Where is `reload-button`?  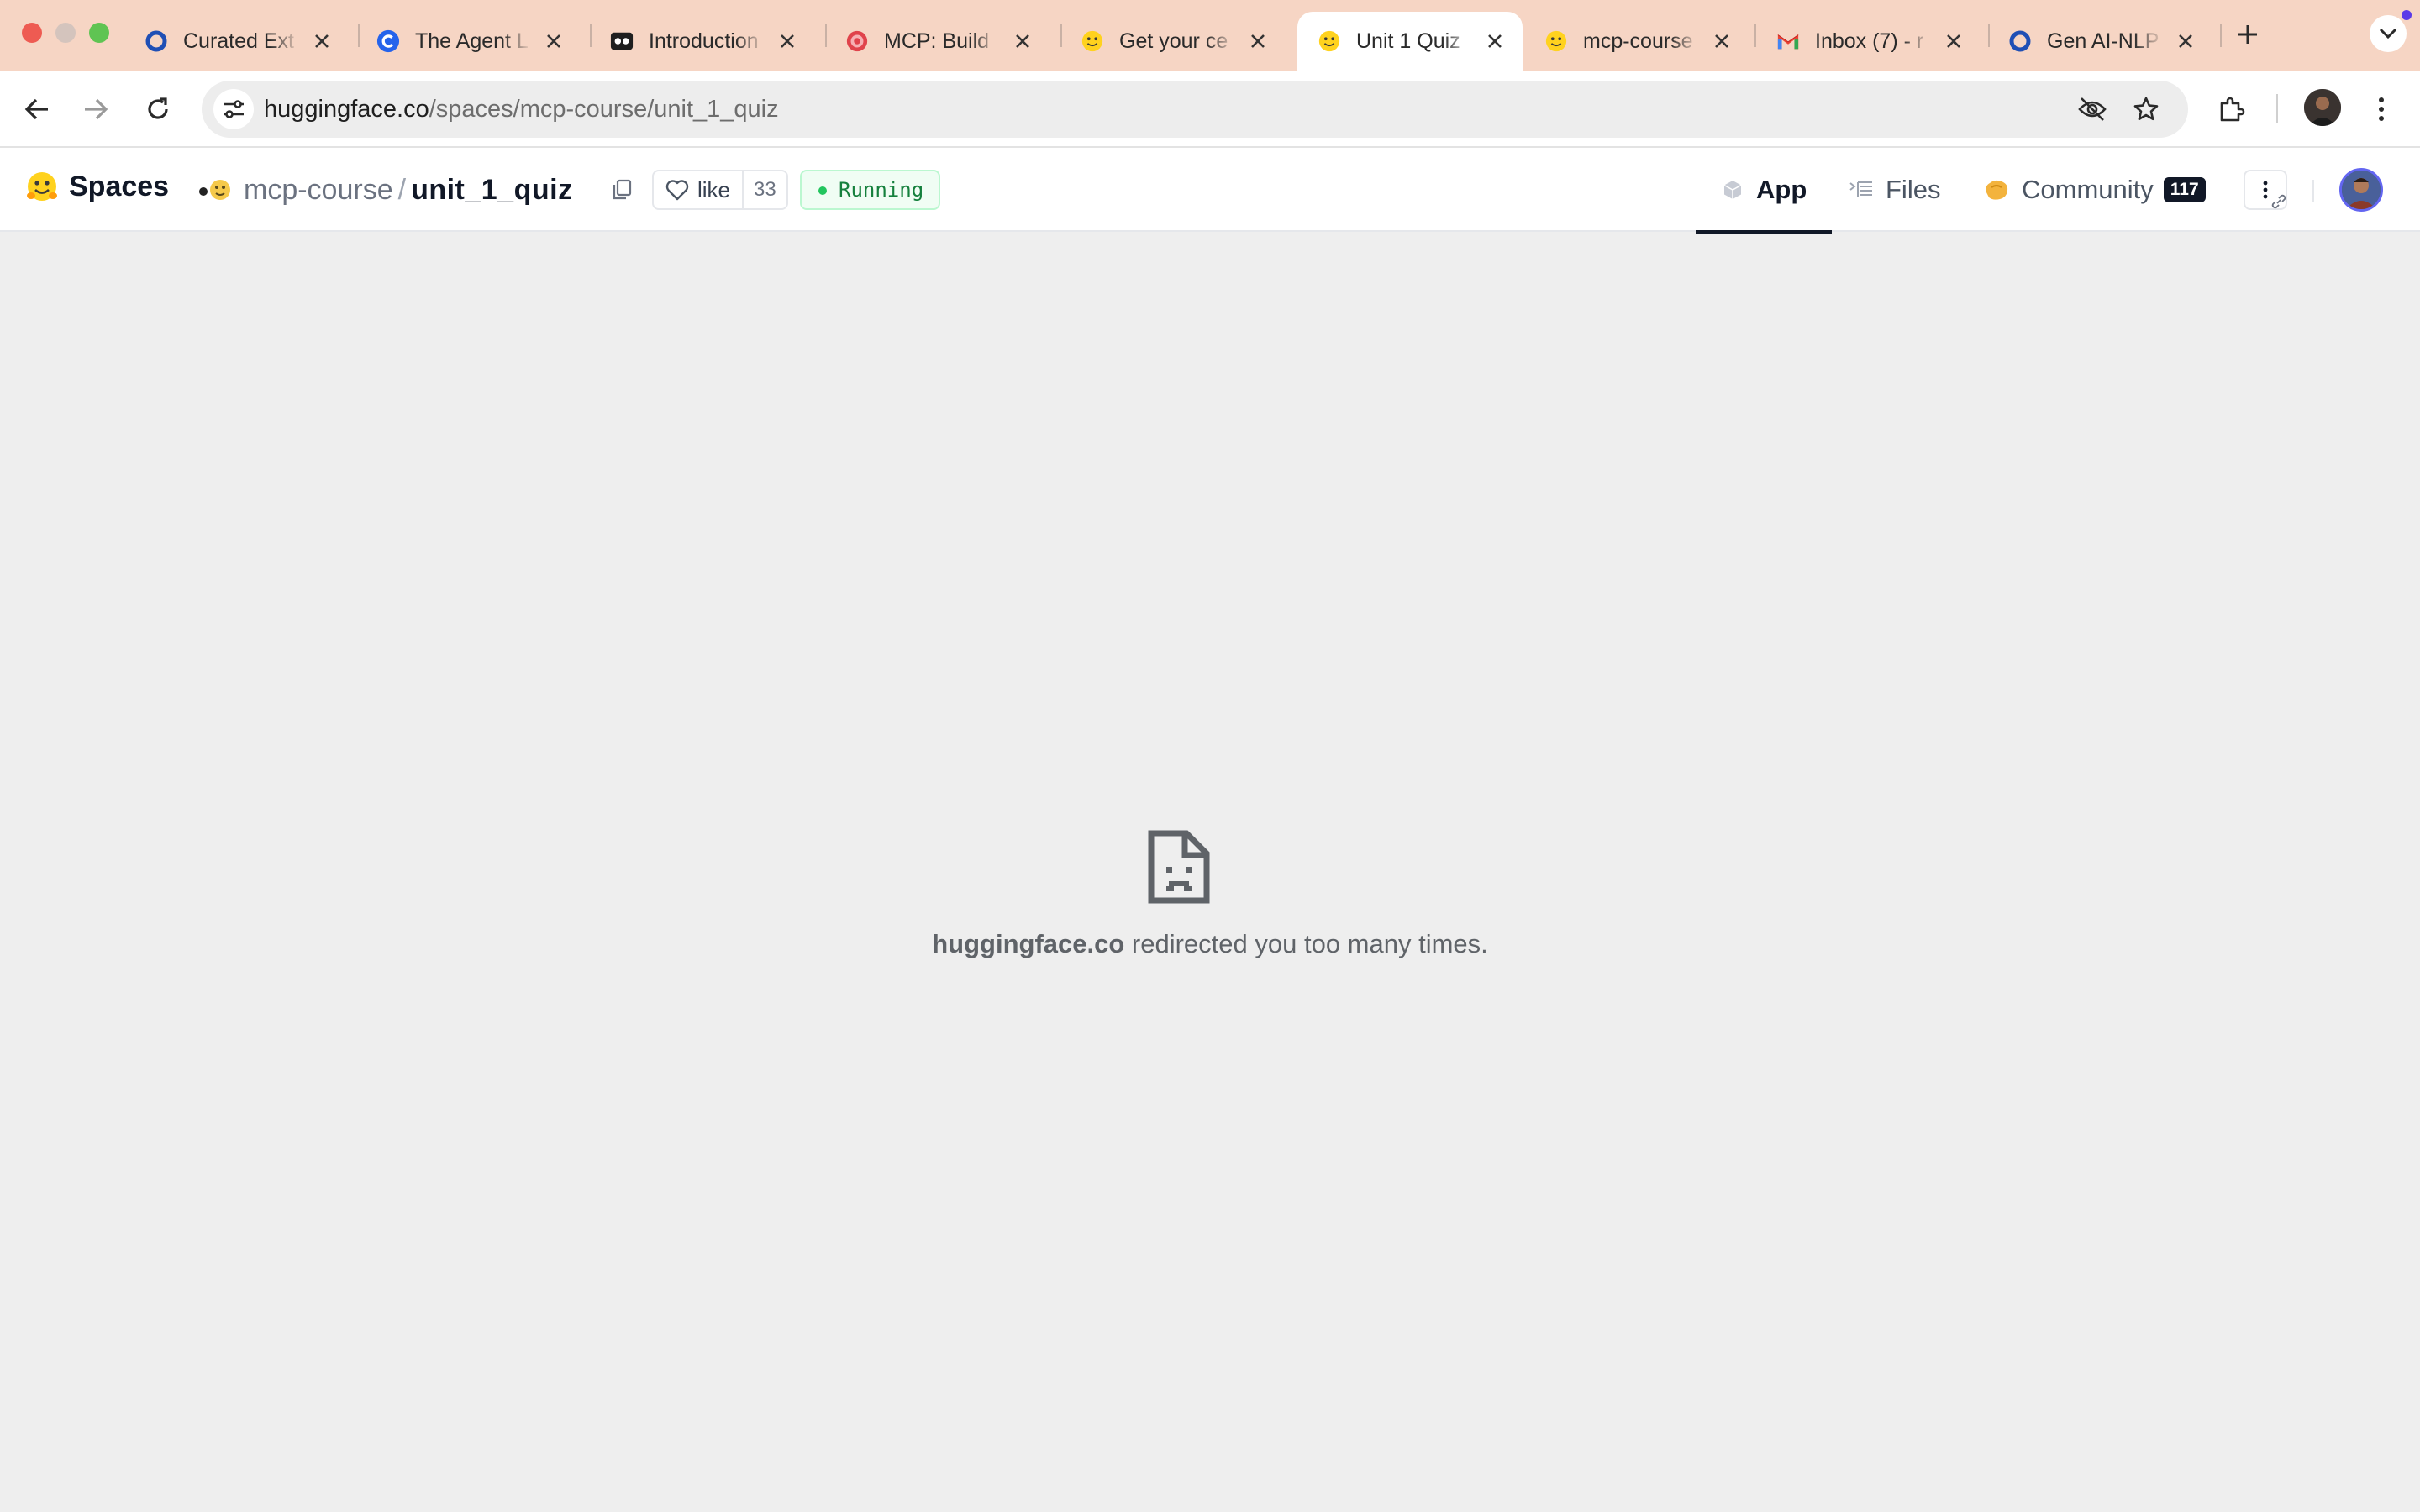 reload-button is located at coordinates (158, 109).